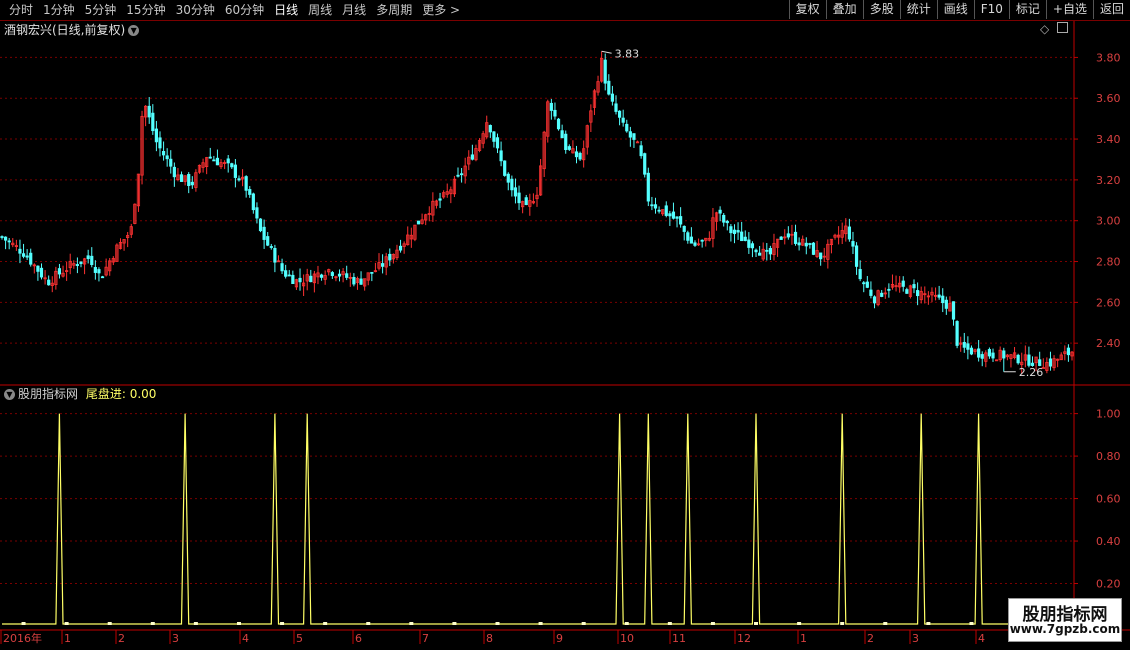 The width and height of the screenshot is (1130, 650). I want to click on action-button-5: F10, so click(991, 9).